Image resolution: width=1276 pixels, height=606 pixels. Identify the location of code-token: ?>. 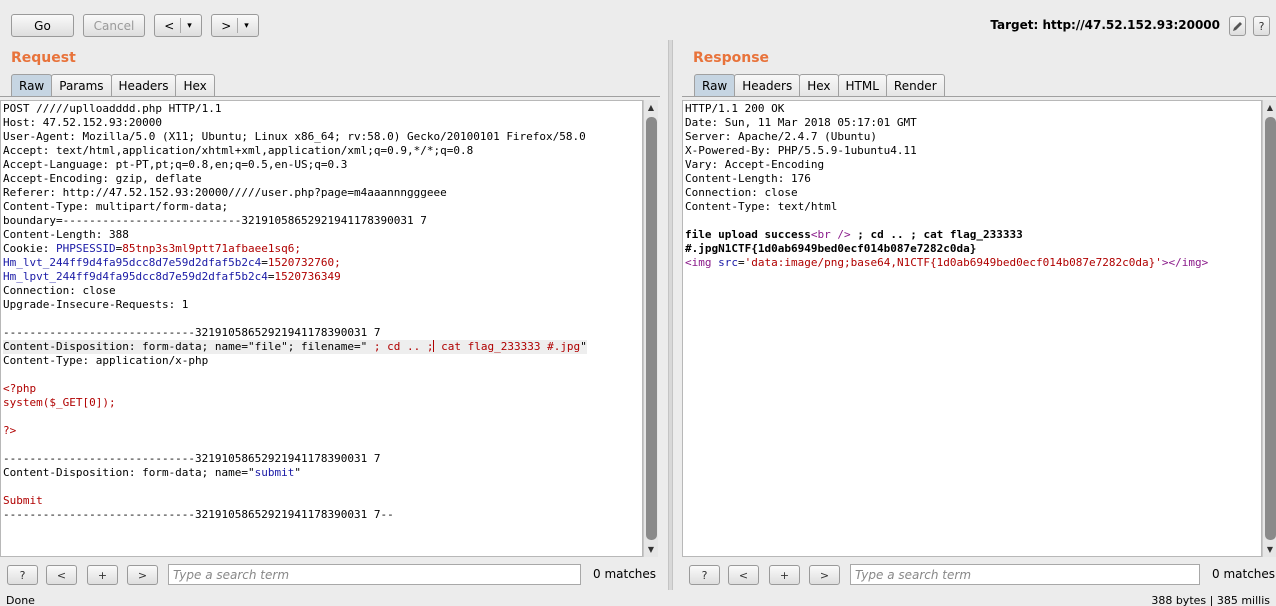
(10, 430).